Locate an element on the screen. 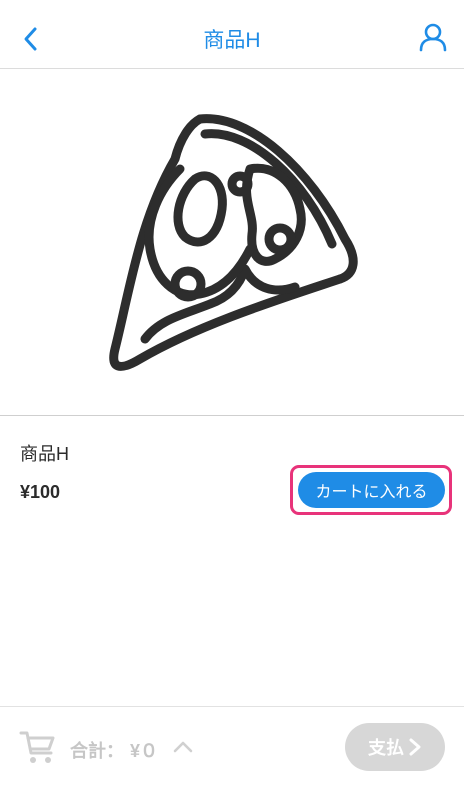 Image resolution: width=464 pixels, height=789 pixels. expand-cart-button is located at coordinates (183, 746).